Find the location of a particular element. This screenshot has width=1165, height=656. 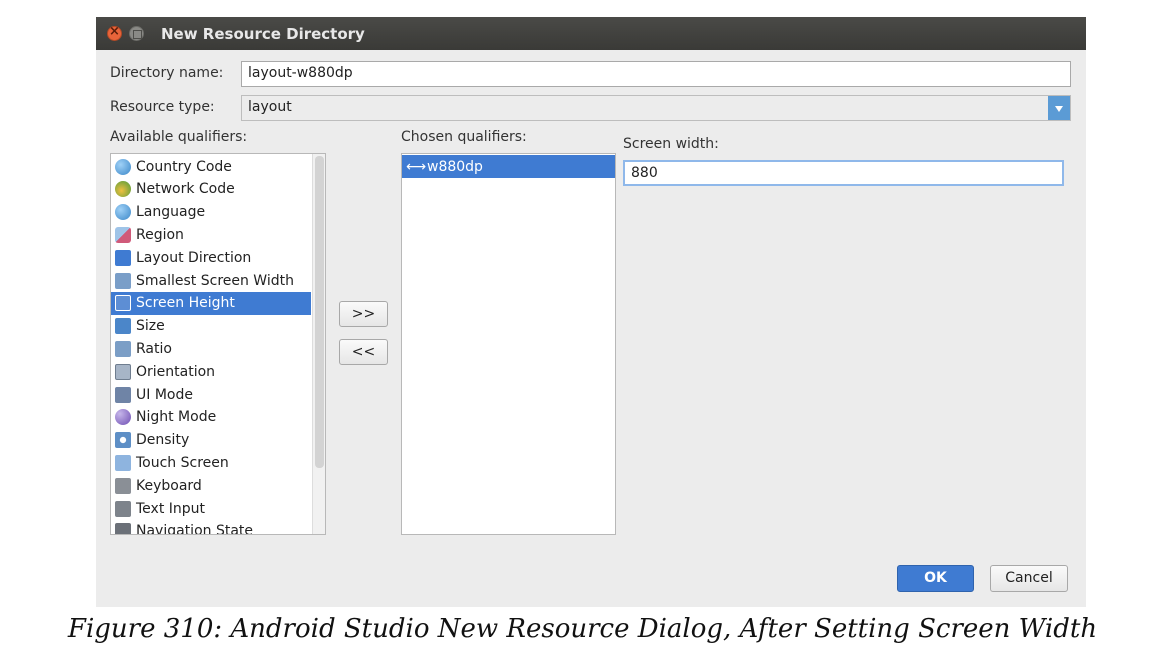

list-item-label: Density is located at coordinates (163, 440).